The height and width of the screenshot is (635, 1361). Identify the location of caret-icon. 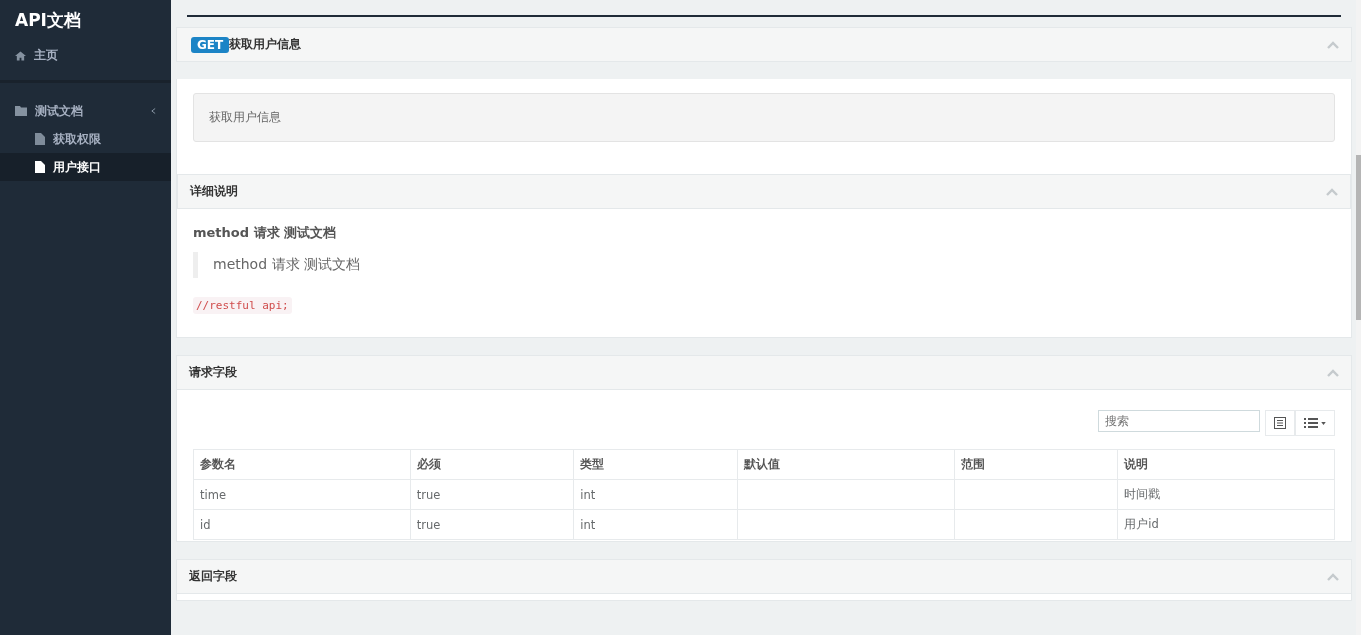
(1323, 423).